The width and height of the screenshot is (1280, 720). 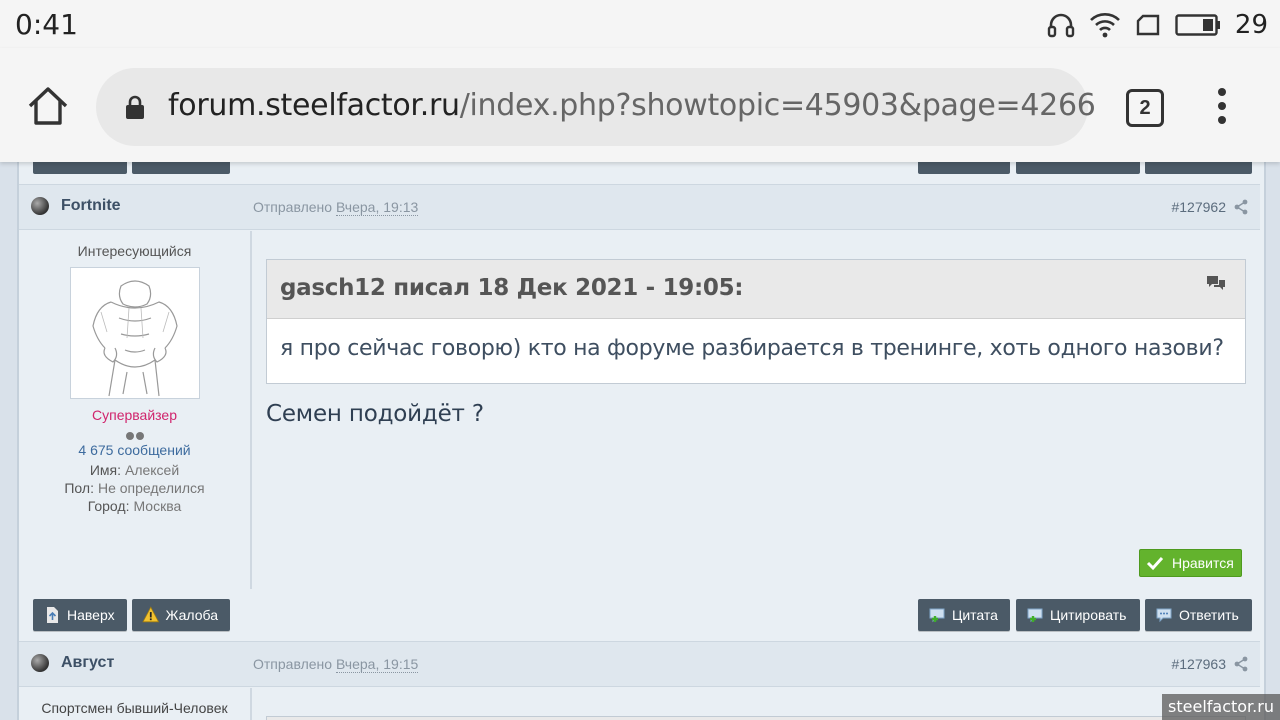 What do you see at coordinates (1222, 108) in the screenshot?
I see `overflow-menu-icon` at bounding box center [1222, 108].